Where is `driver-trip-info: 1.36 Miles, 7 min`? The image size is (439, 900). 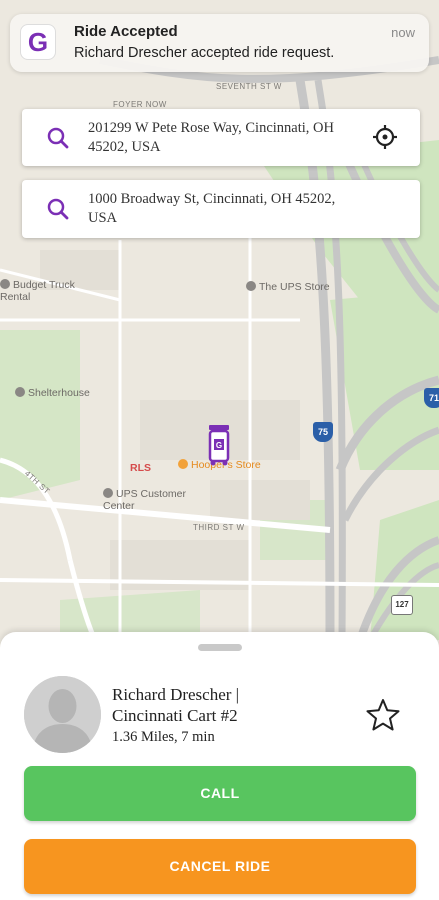
driver-trip-info: 1.36 Miles, 7 min is located at coordinates (163, 737).